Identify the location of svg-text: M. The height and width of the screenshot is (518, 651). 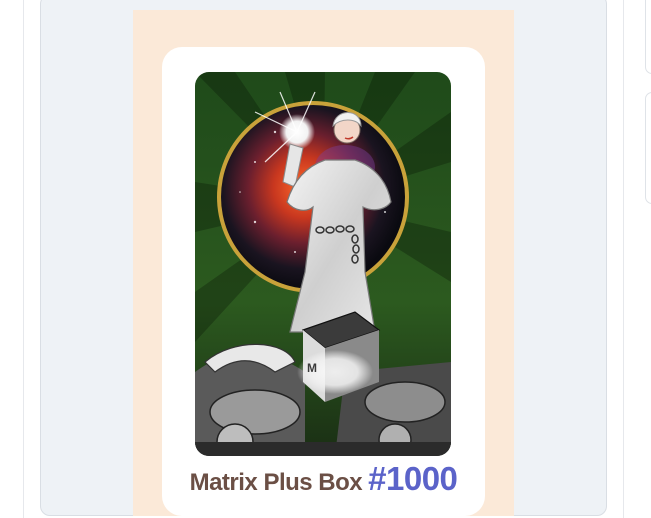
(312, 368).